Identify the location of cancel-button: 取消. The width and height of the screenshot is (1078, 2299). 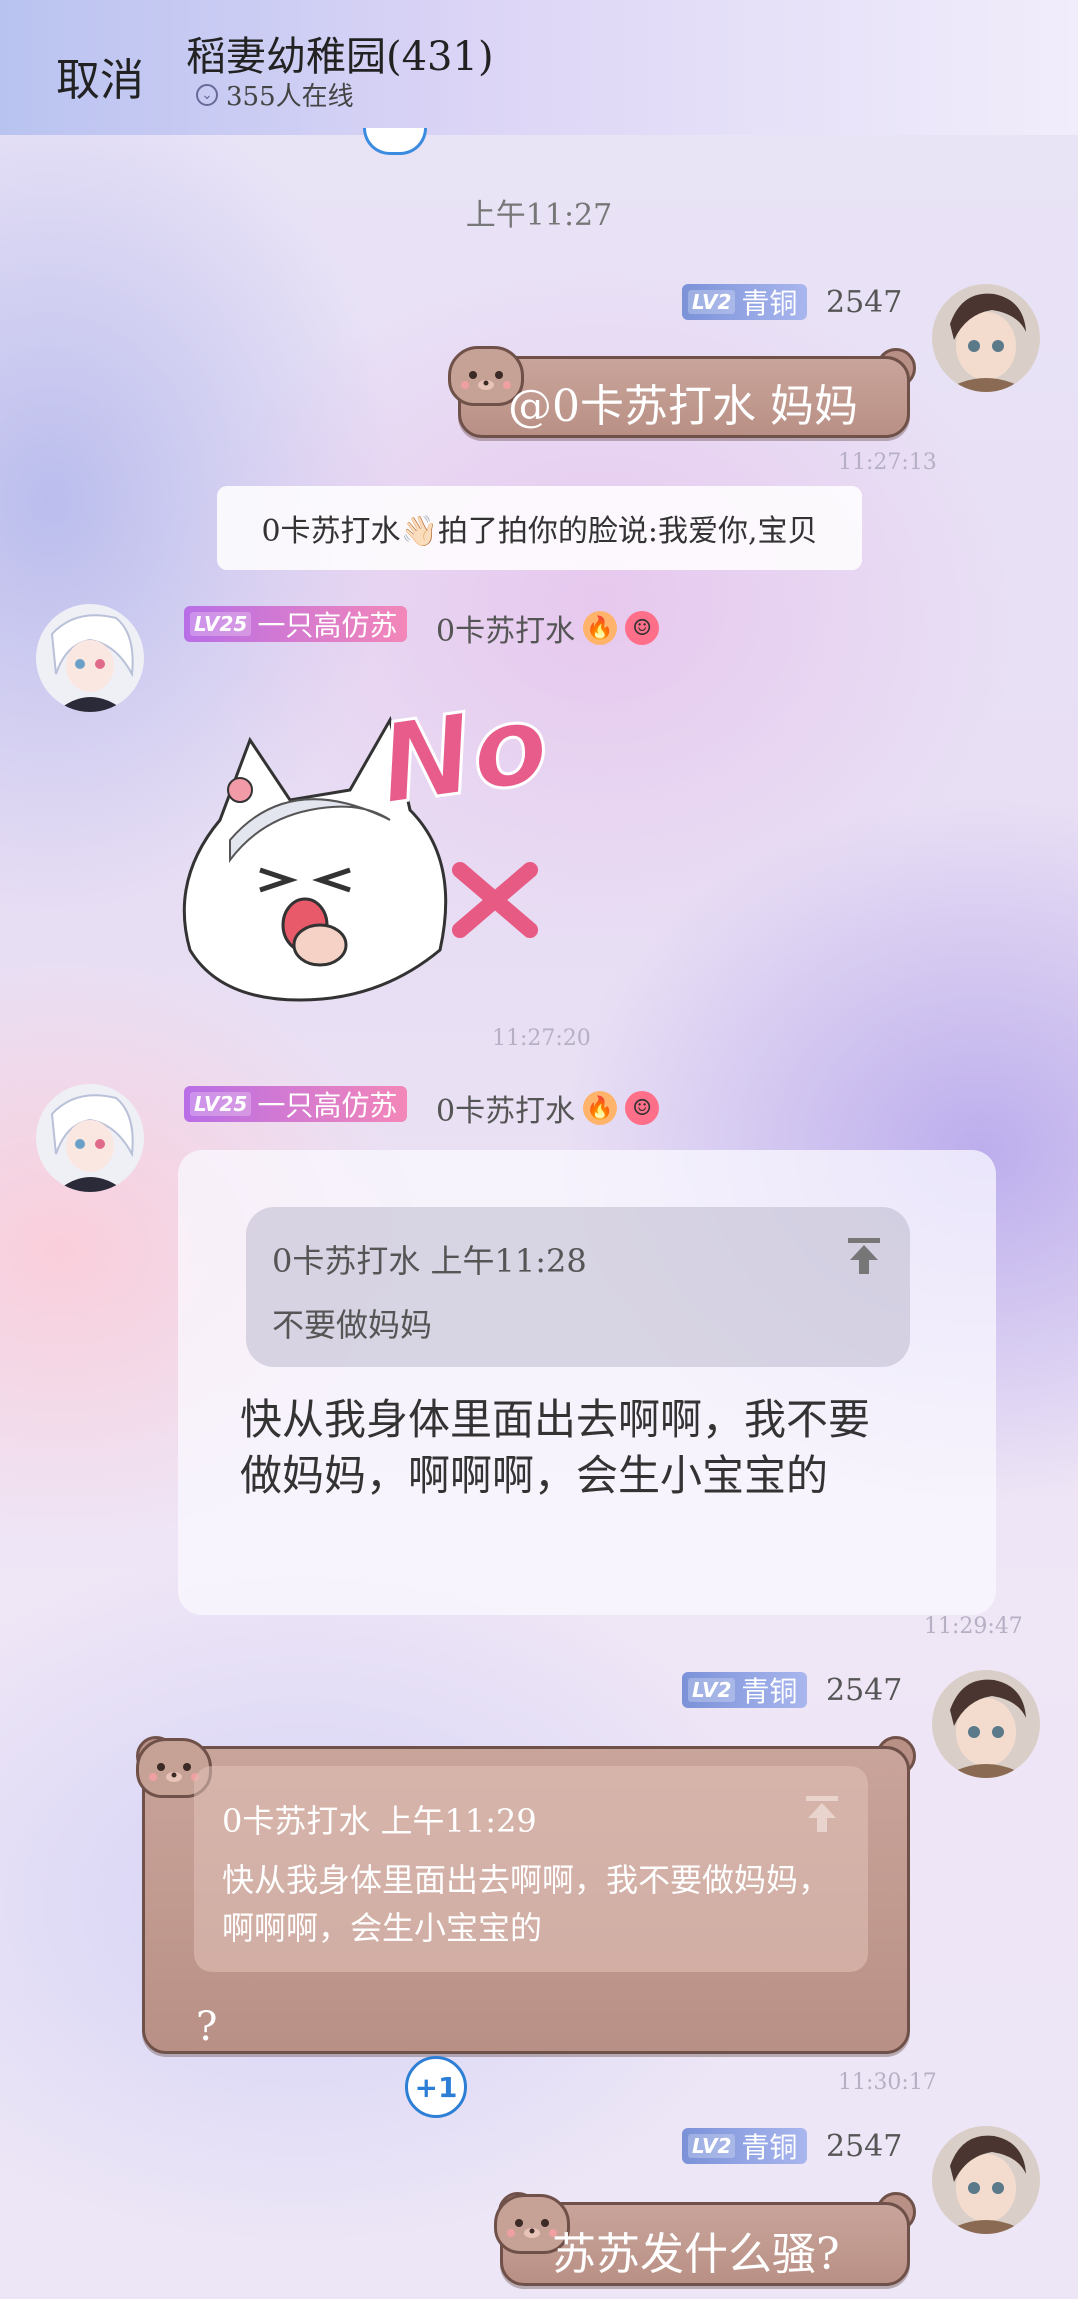
(100, 76).